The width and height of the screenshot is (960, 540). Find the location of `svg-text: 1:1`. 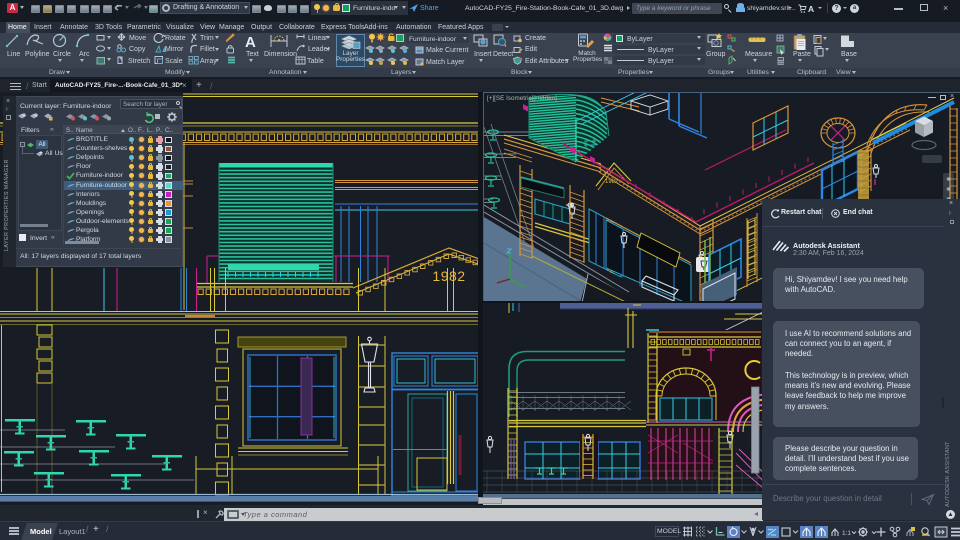

svg-text: 1:1 is located at coordinates (846, 533).